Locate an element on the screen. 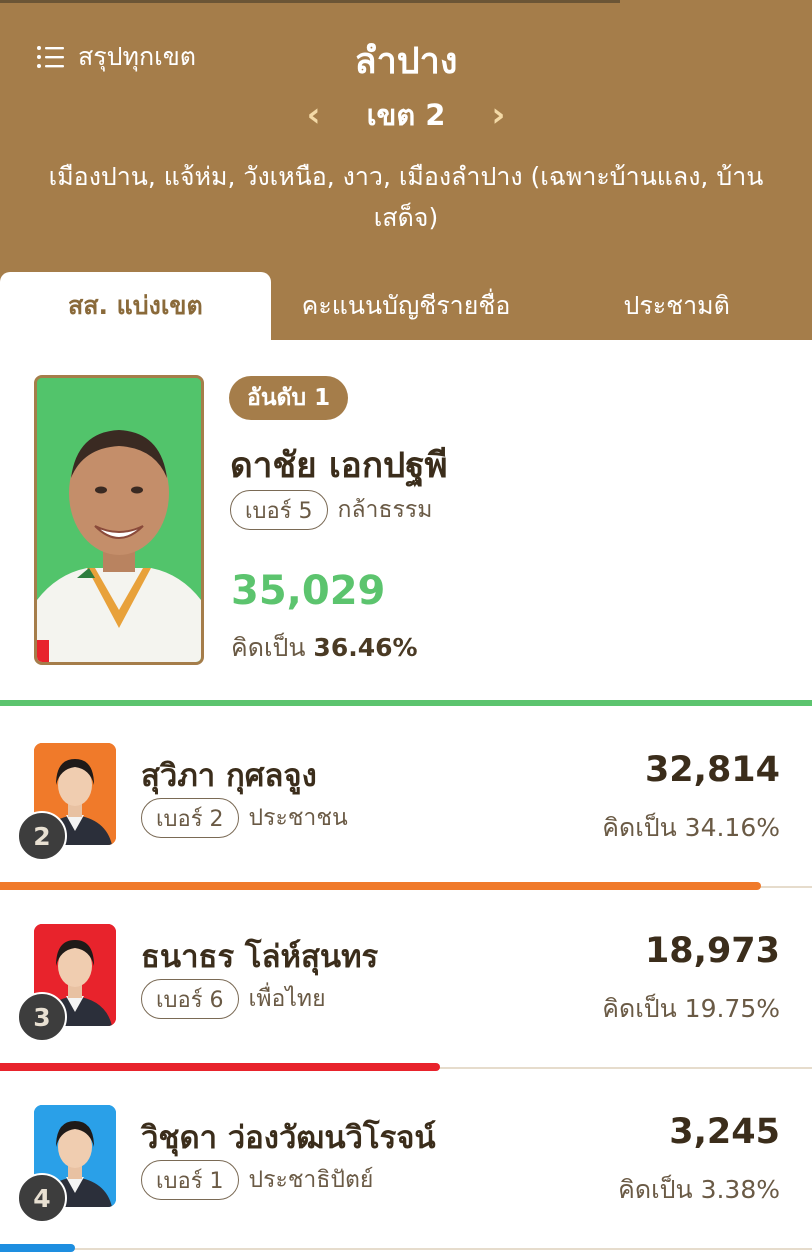  vote-percentage: คิดเป็น 19.75% is located at coordinates (691, 1008).